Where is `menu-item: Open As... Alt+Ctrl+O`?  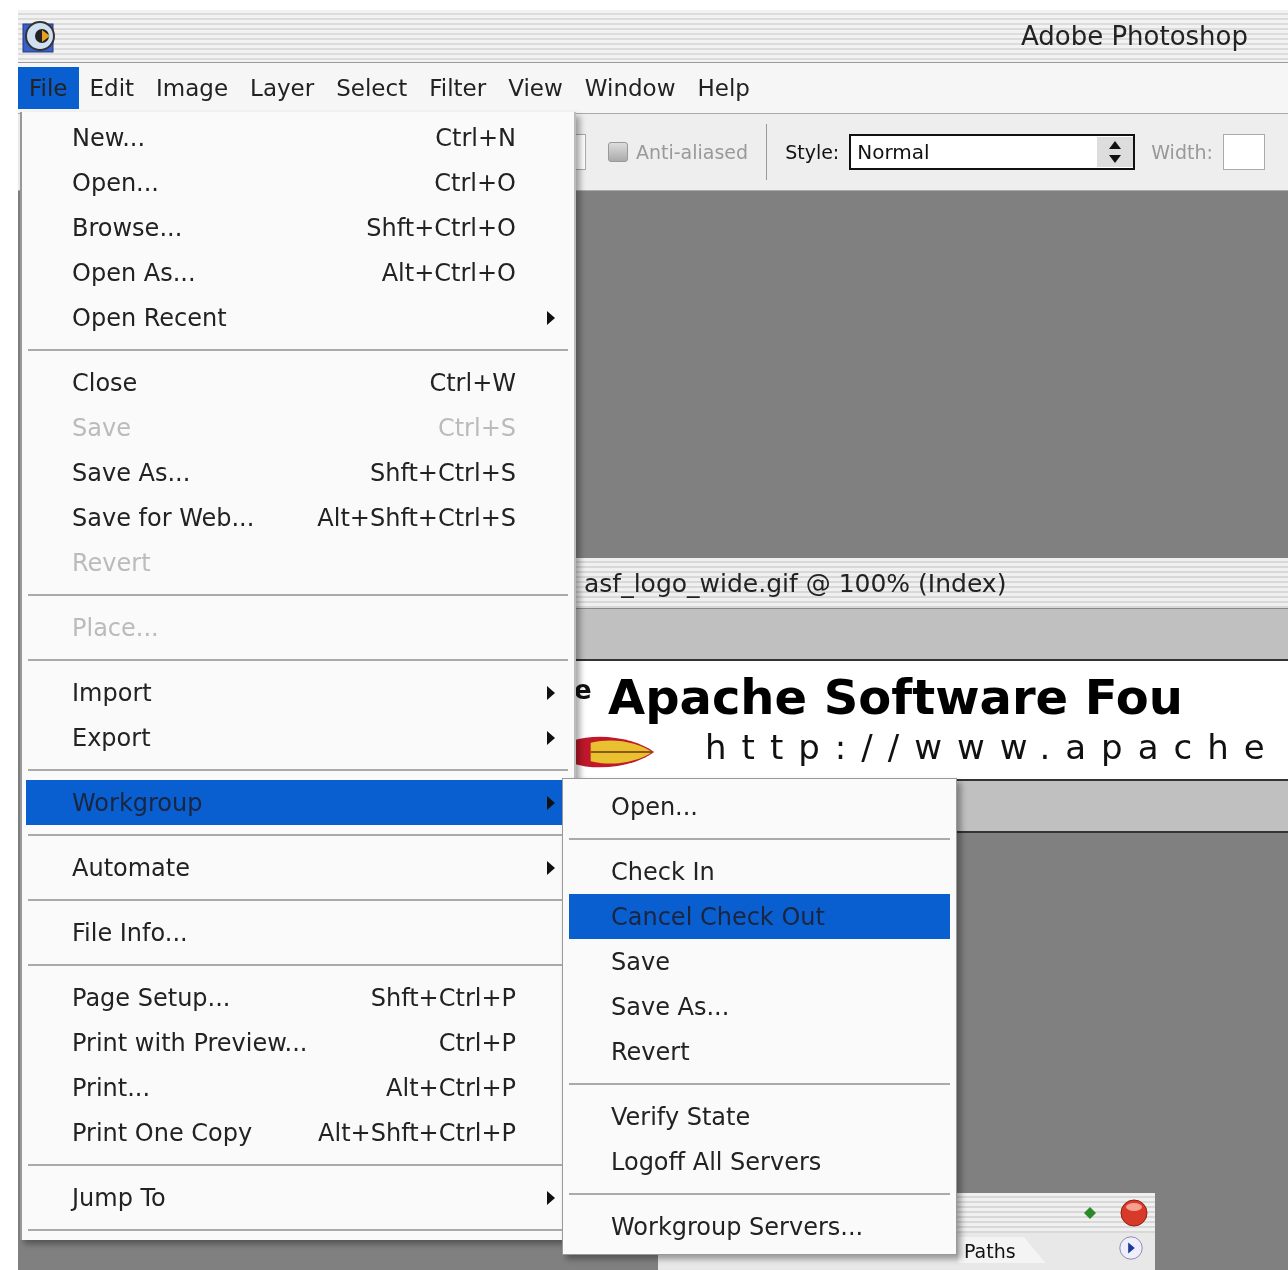
menu-item: Open As... Alt+Ctrl+O is located at coordinates (298, 272).